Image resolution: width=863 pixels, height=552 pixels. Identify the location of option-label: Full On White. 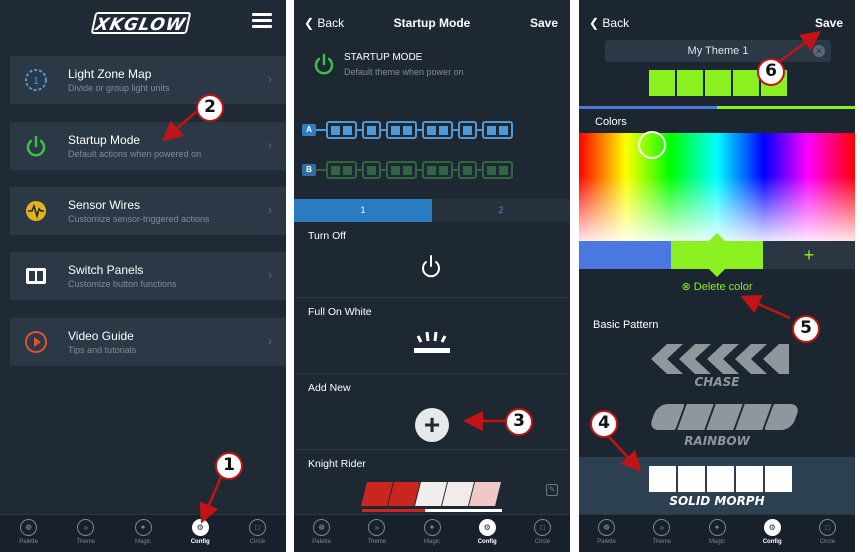
(340, 312).